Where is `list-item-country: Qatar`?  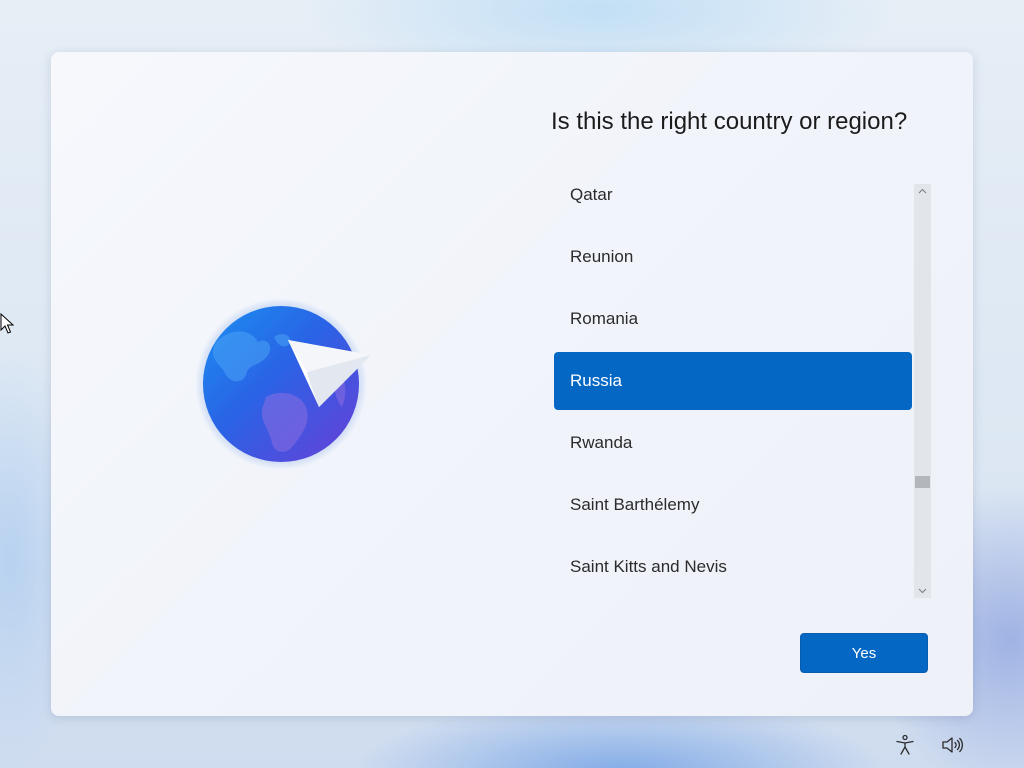
list-item-country: Qatar is located at coordinates (733, 204).